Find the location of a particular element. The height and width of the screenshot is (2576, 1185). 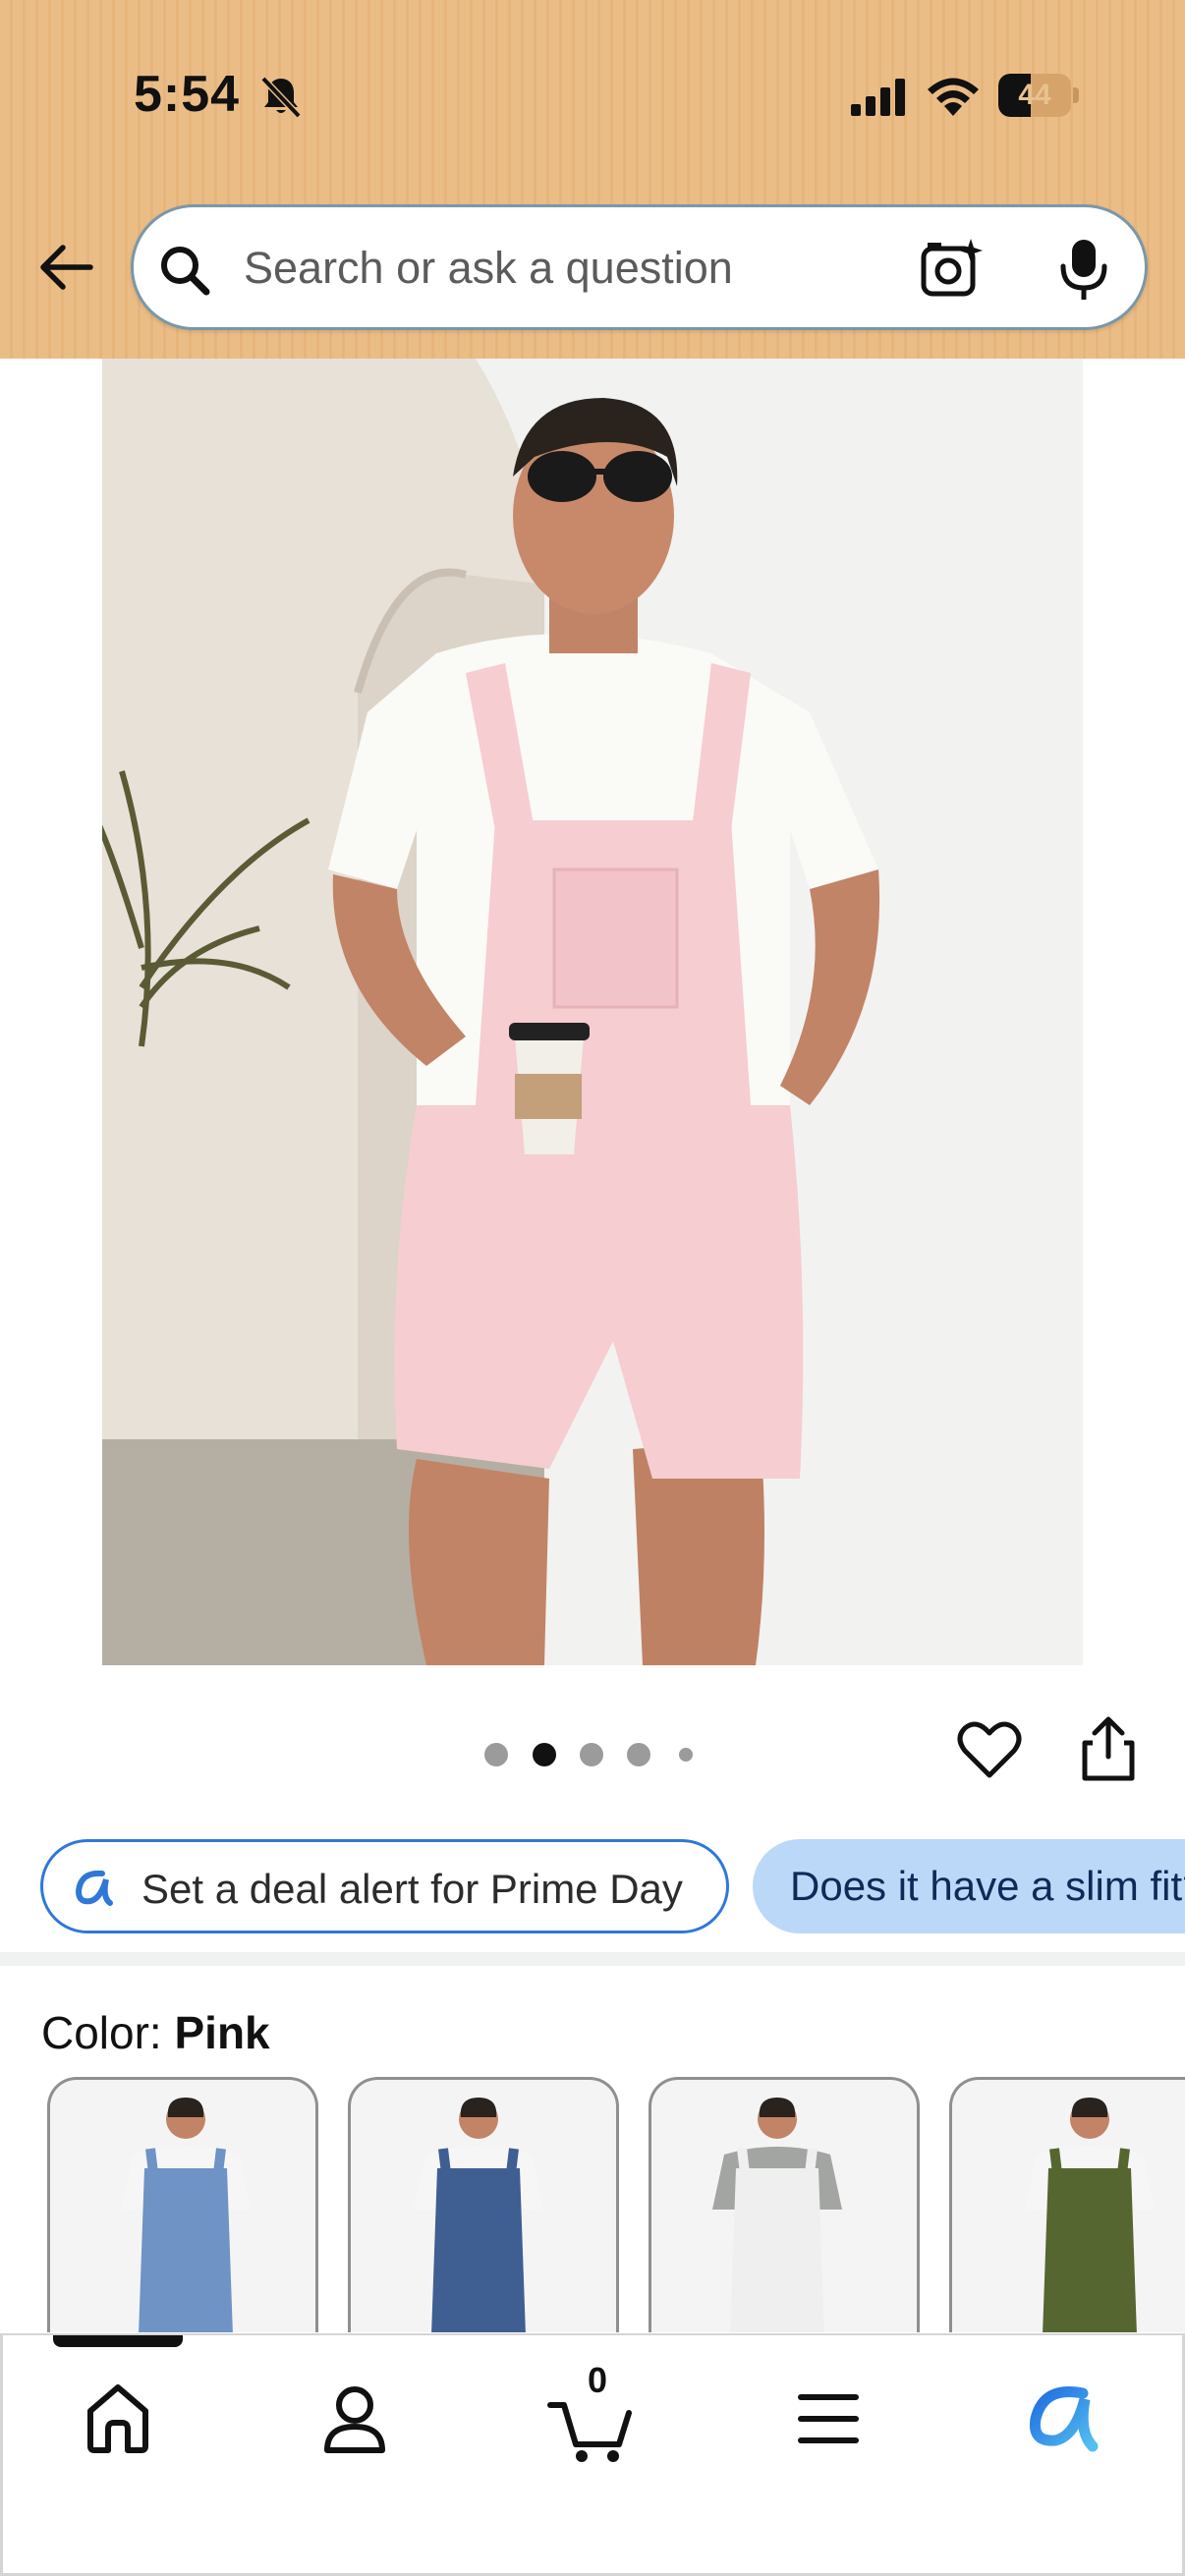

section-divider is located at coordinates (592, 1959).